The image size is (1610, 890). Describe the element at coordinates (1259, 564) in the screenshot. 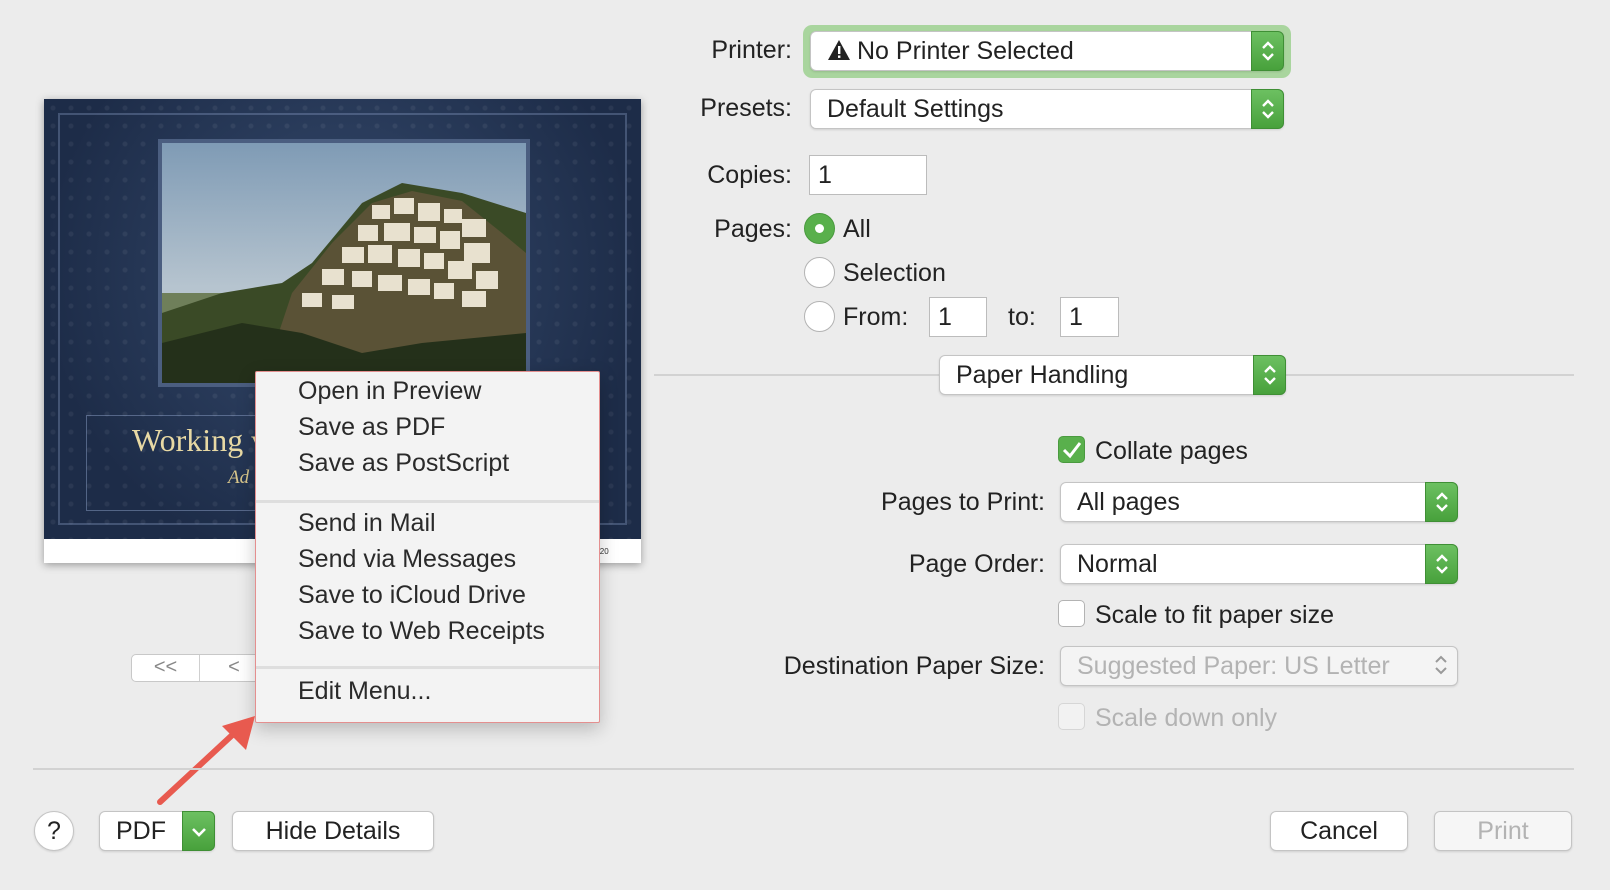

I see `page-order-popup: Normal` at that location.